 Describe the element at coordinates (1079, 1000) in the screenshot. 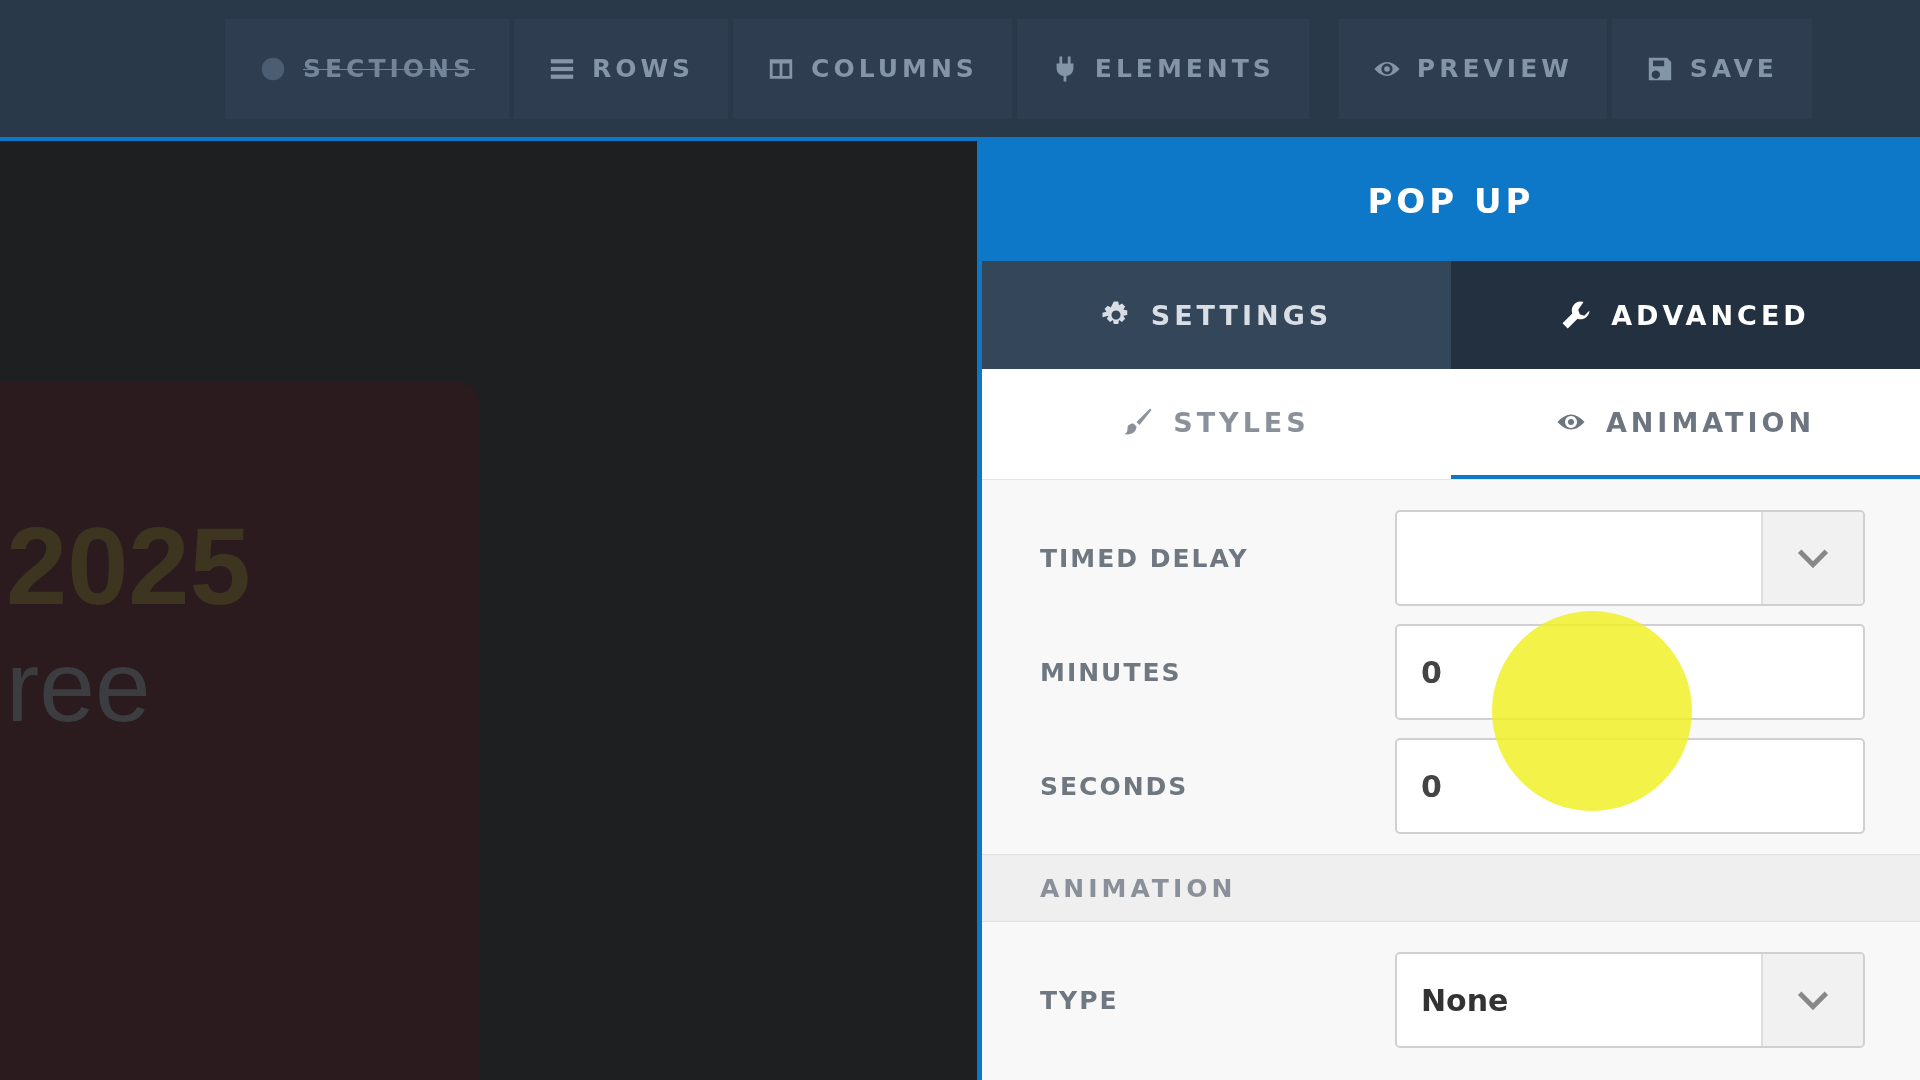

I see `field-label: TYPE` at that location.